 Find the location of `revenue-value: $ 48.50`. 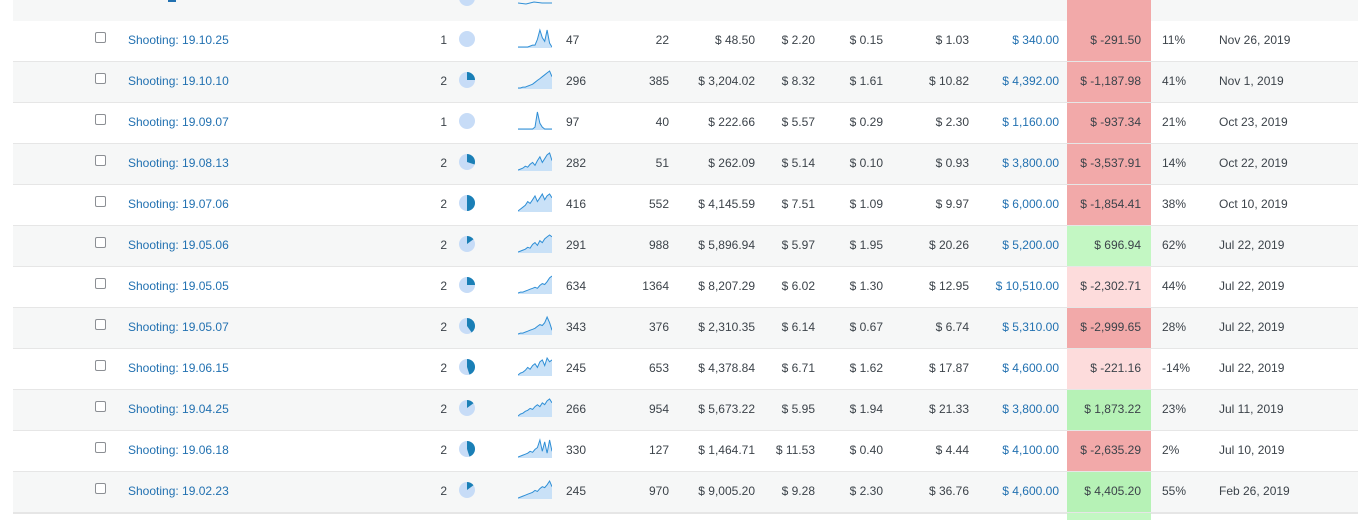

revenue-value: $ 48.50 is located at coordinates (734, 40).